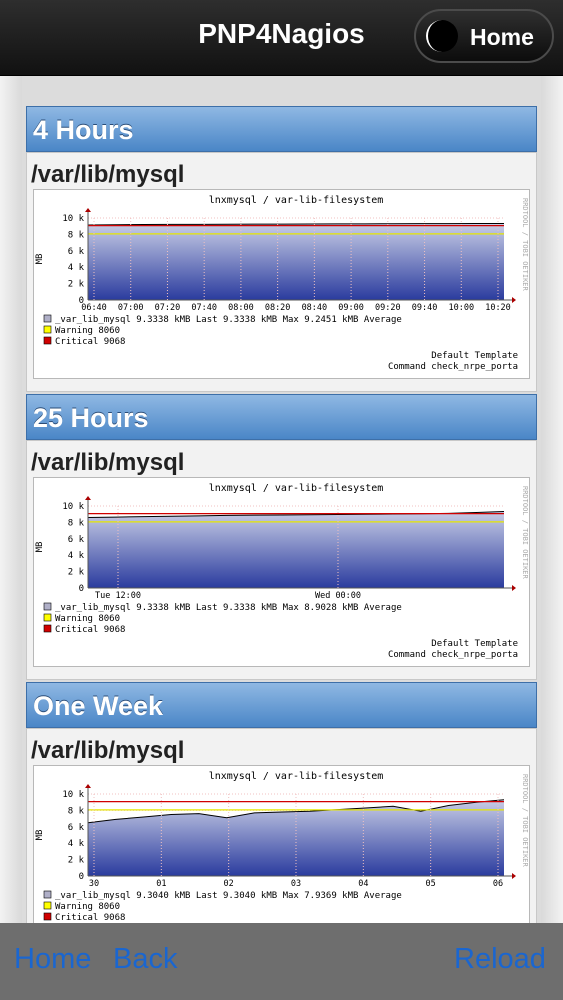 Image resolution: width=563 pixels, height=1000 pixels. What do you see at coordinates (52, 959) in the screenshot?
I see `home-link: Home` at bounding box center [52, 959].